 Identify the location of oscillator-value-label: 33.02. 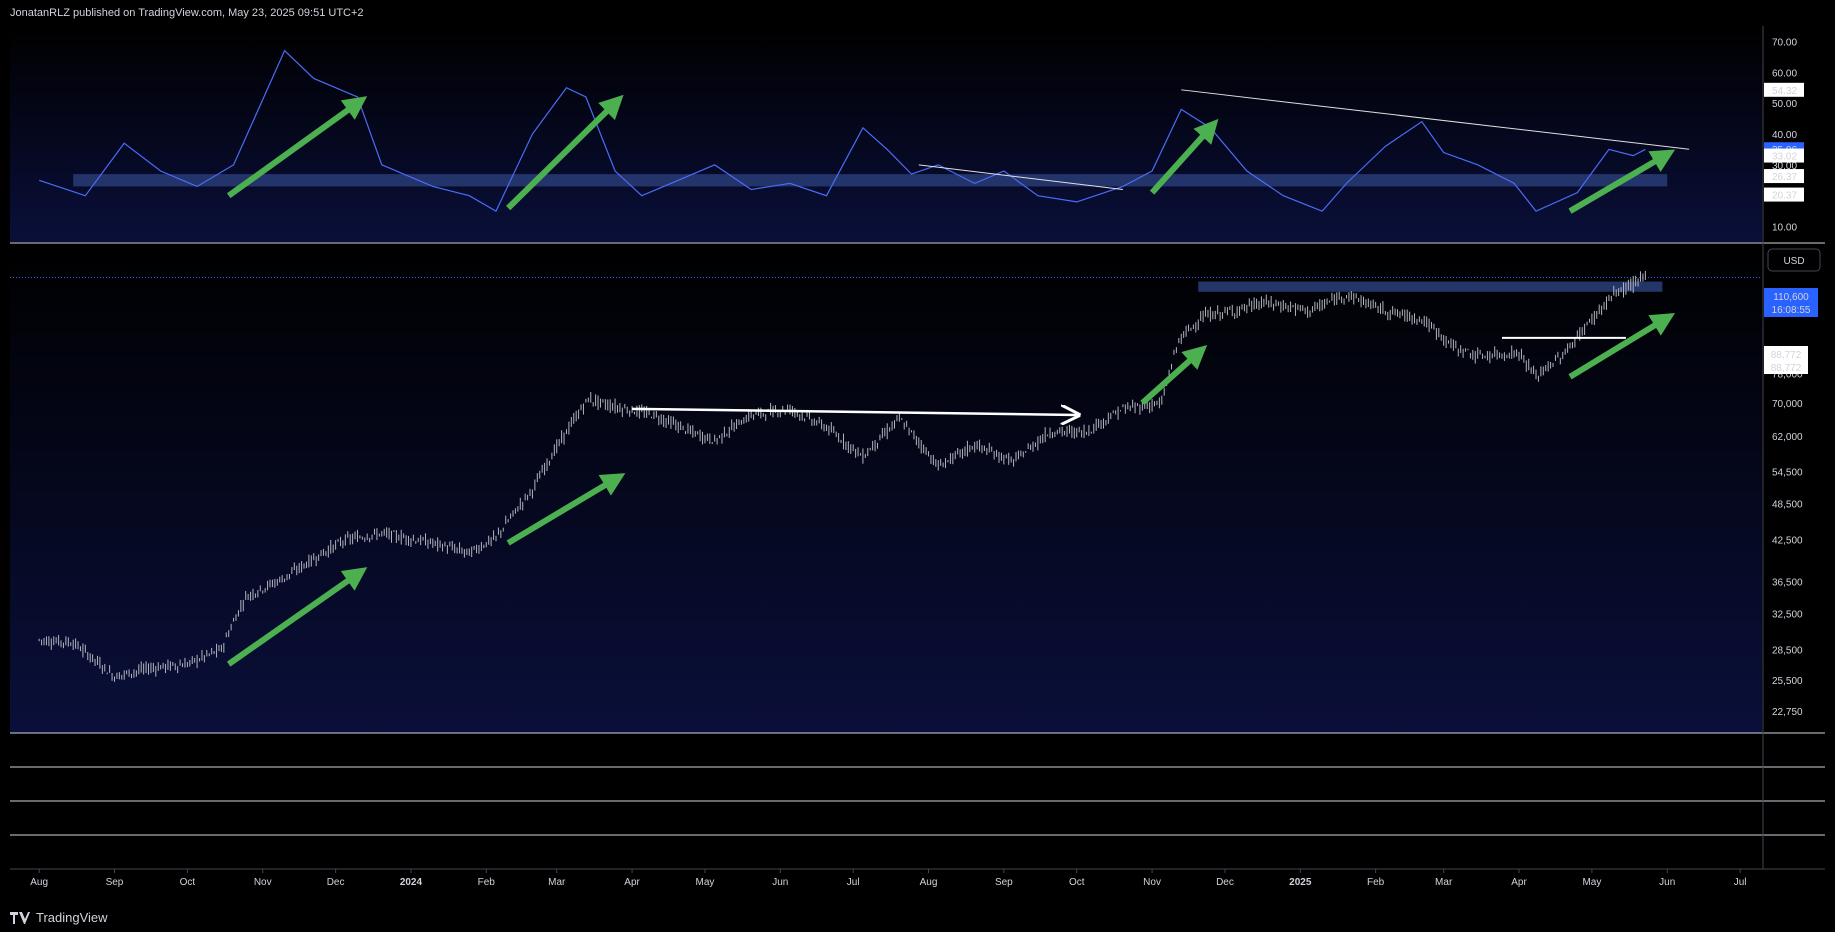
(1784, 157).